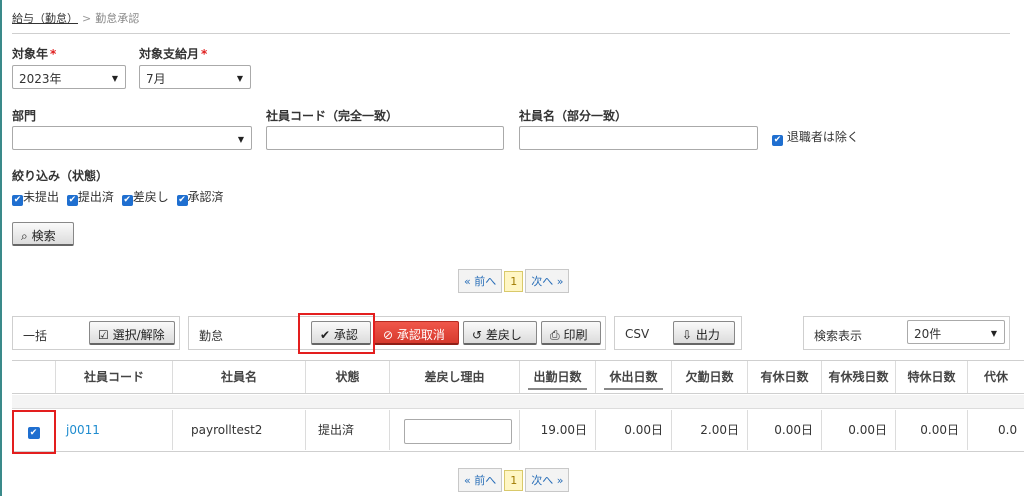 Image resolution: width=1024 pixels, height=496 pixels. What do you see at coordinates (932, 377) in the screenshot?
I see `header-special-leave-days: 特休日数` at bounding box center [932, 377].